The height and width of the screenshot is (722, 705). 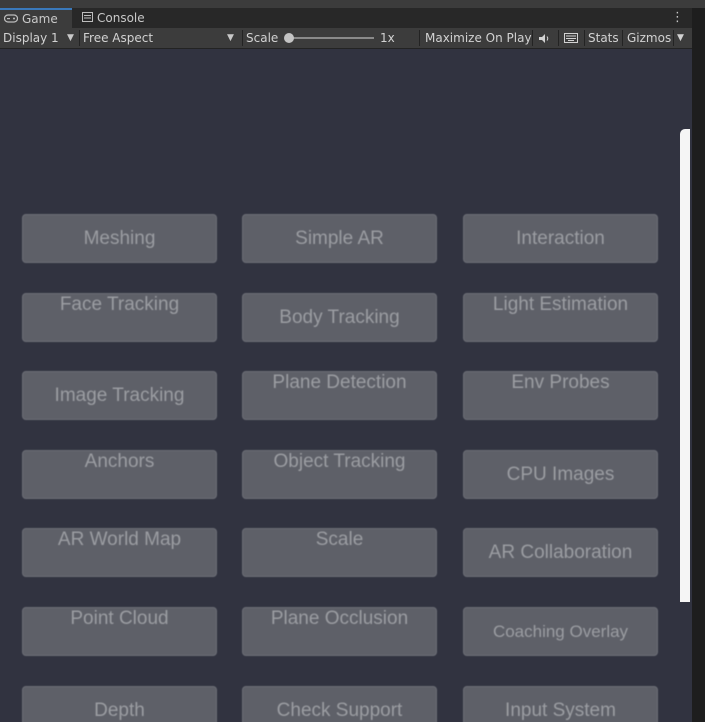 I want to click on sample-button-label: Env Probes, so click(x=560, y=382).